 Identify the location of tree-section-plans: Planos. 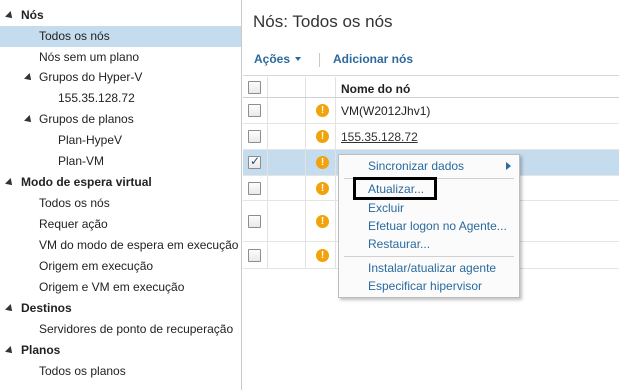
(120, 350).